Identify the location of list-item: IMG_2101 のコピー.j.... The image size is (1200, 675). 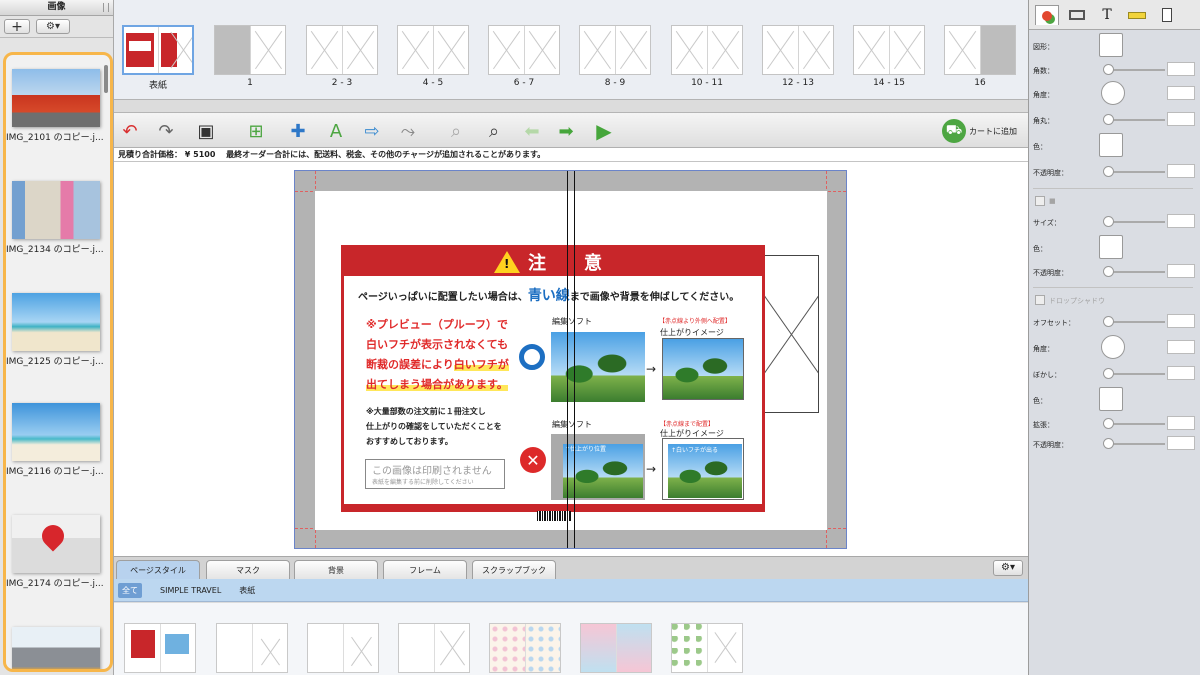
(56, 106).